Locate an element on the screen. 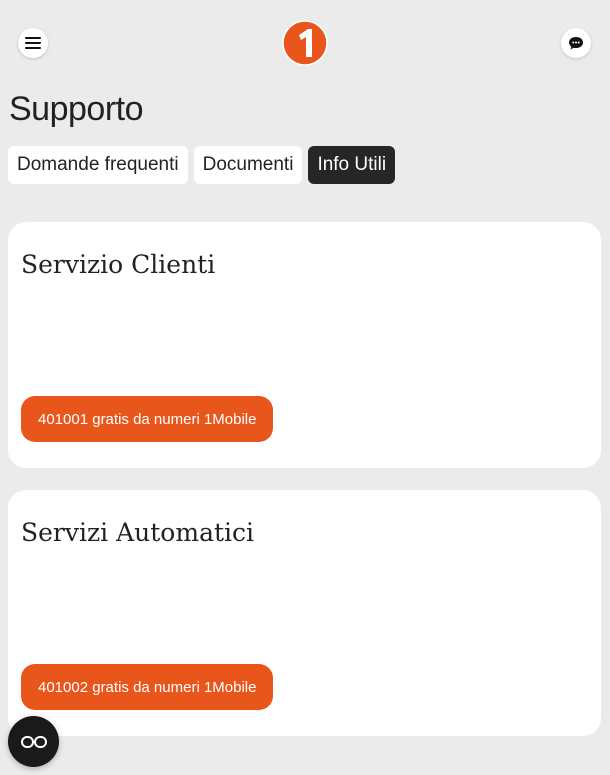 Image resolution: width=610 pixels, height=775 pixels. card-title: Servizio Clienti is located at coordinates (118, 264).